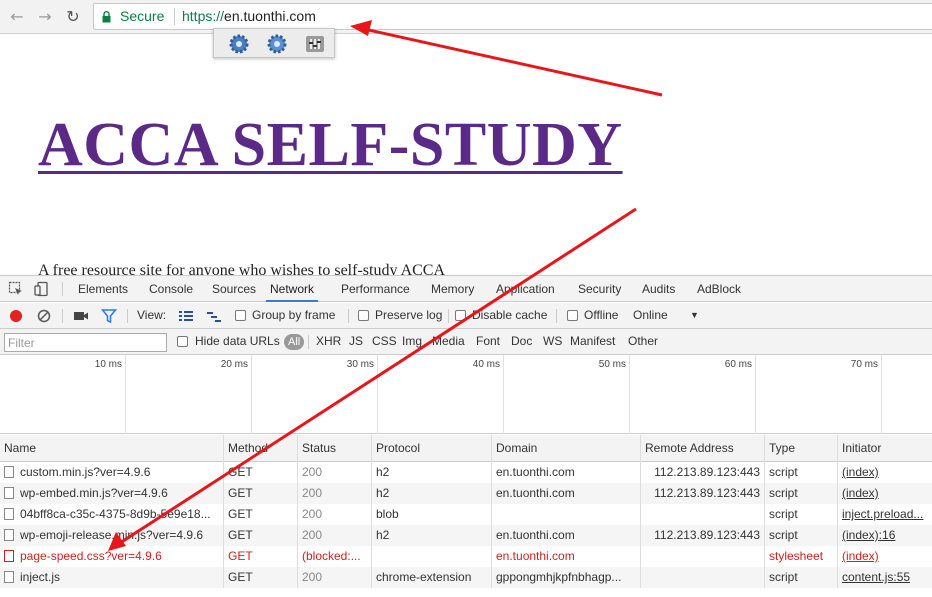 The height and width of the screenshot is (597, 932). I want to click on waterfall-overview-icon, so click(214, 316).